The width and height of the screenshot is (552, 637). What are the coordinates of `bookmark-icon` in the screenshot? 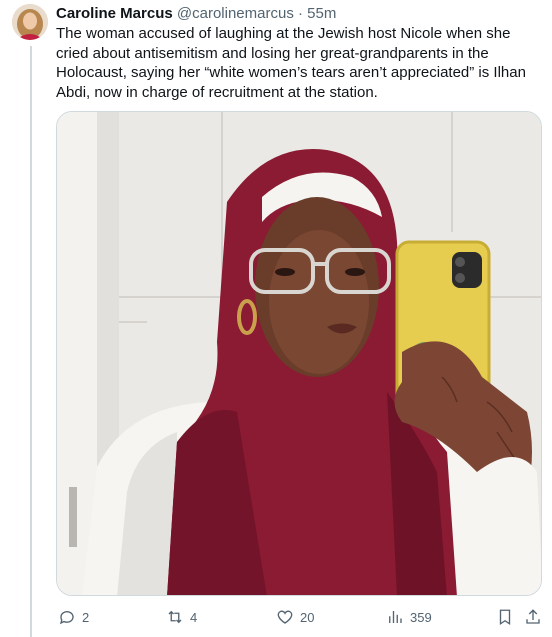 It's located at (505, 617).